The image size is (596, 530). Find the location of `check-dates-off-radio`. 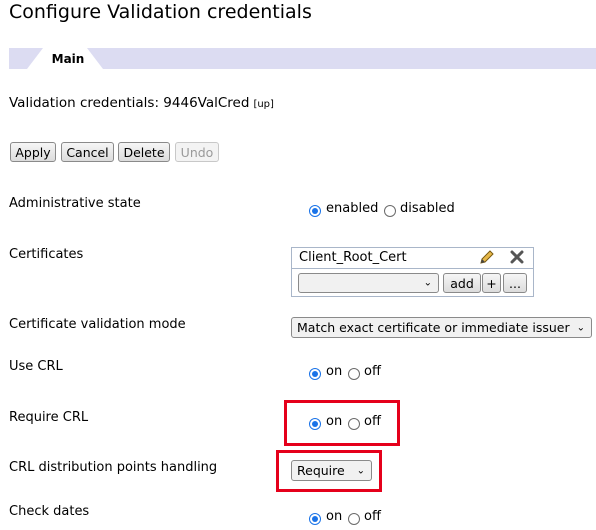

check-dates-off-radio is located at coordinates (354, 519).